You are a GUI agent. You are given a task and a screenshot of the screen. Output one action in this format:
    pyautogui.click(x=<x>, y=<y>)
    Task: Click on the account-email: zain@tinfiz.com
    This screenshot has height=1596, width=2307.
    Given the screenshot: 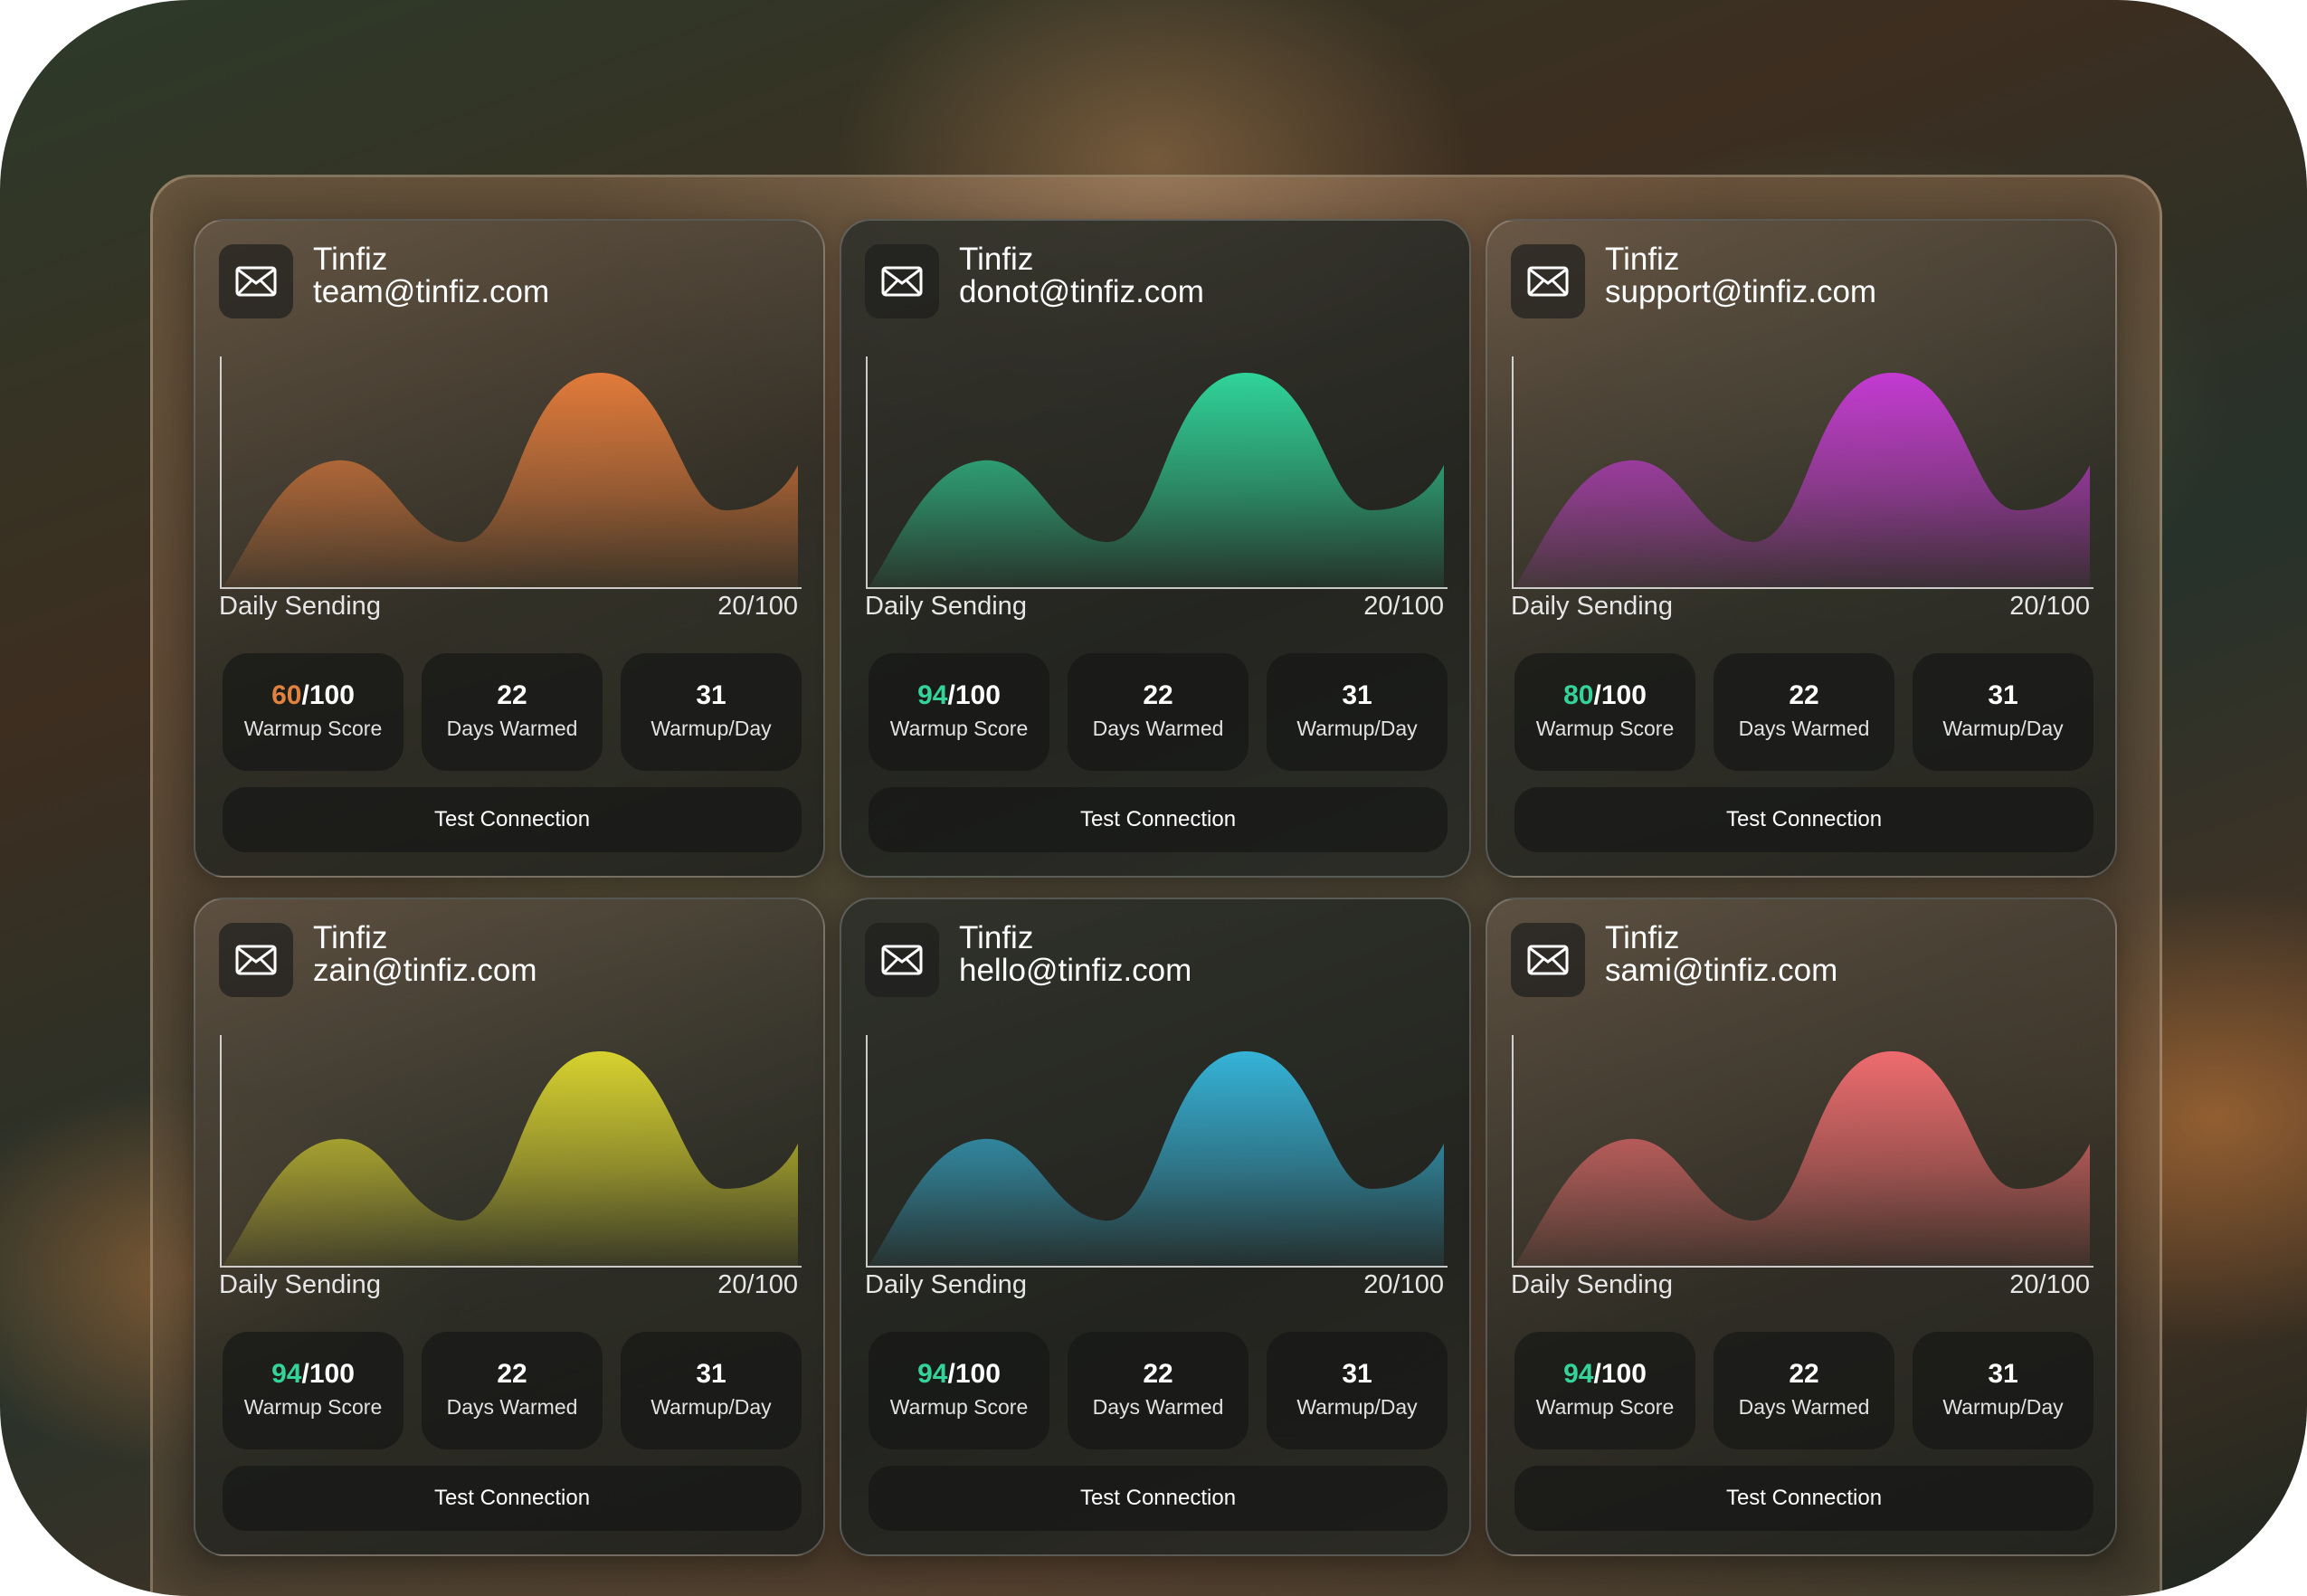 What is the action you would take?
    pyautogui.click(x=425, y=971)
    